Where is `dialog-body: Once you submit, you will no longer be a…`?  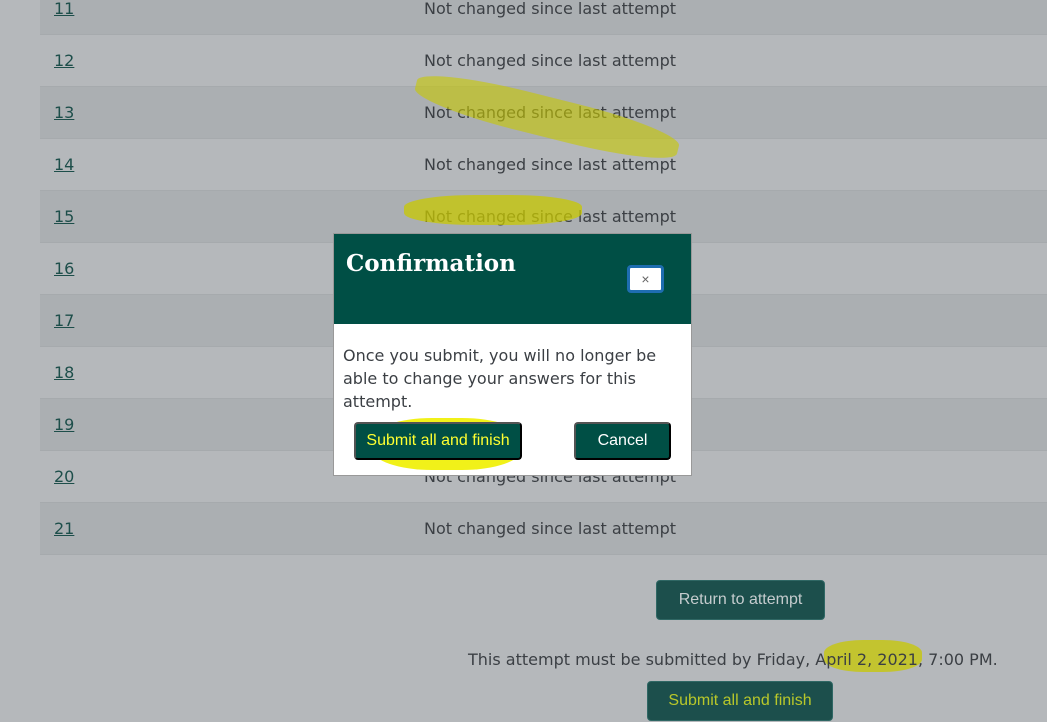 dialog-body: Once you submit, you will no longer be a… is located at coordinates (500, 378).